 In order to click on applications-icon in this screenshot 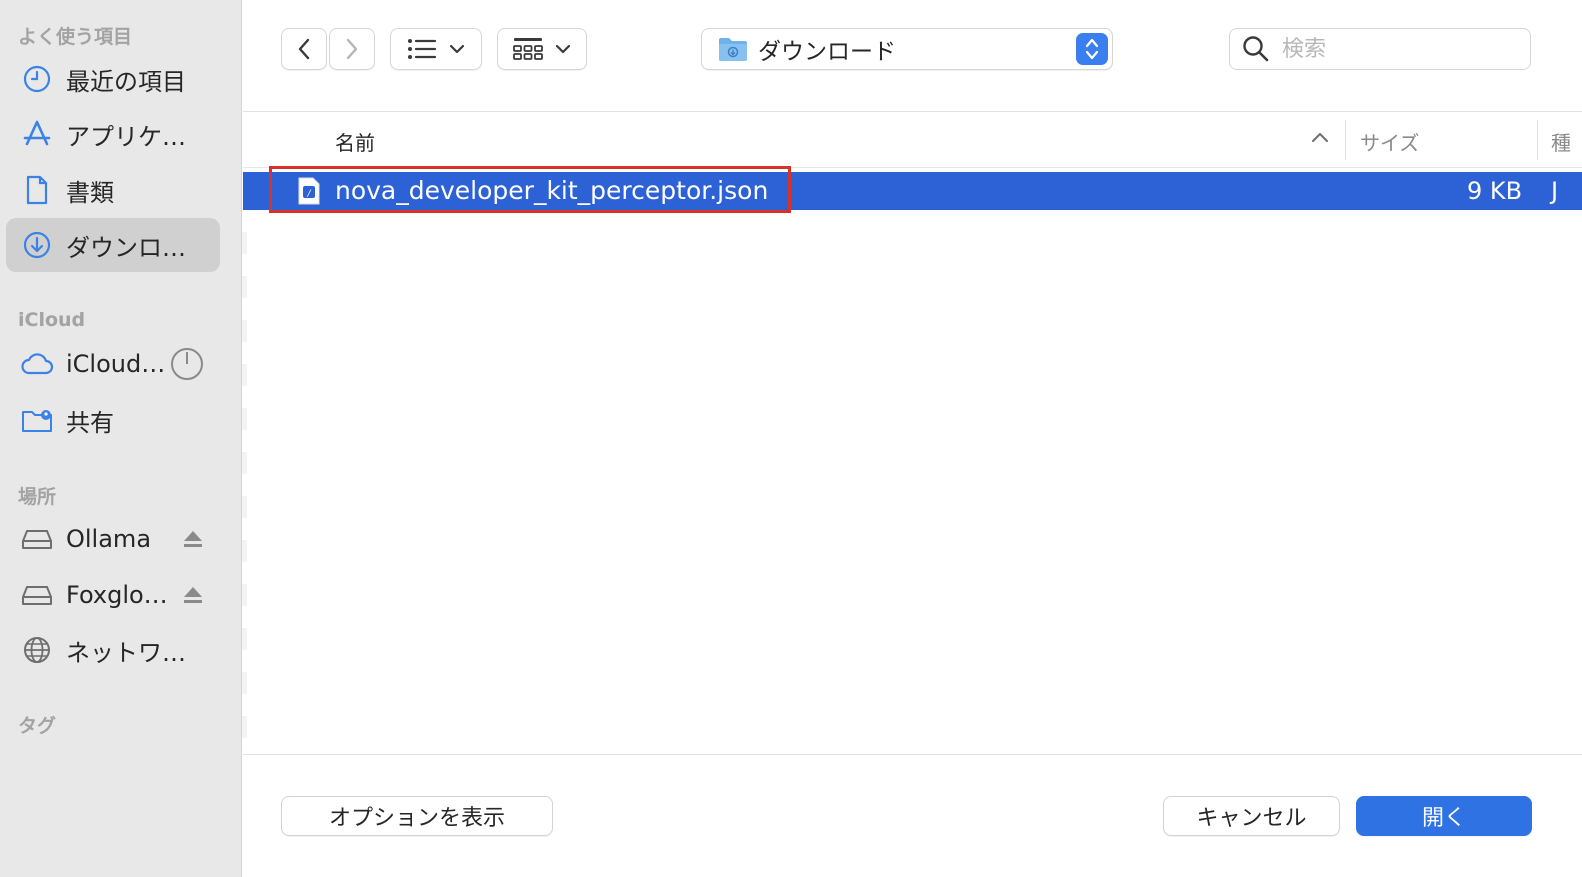, I will do `click(37, 134)`.